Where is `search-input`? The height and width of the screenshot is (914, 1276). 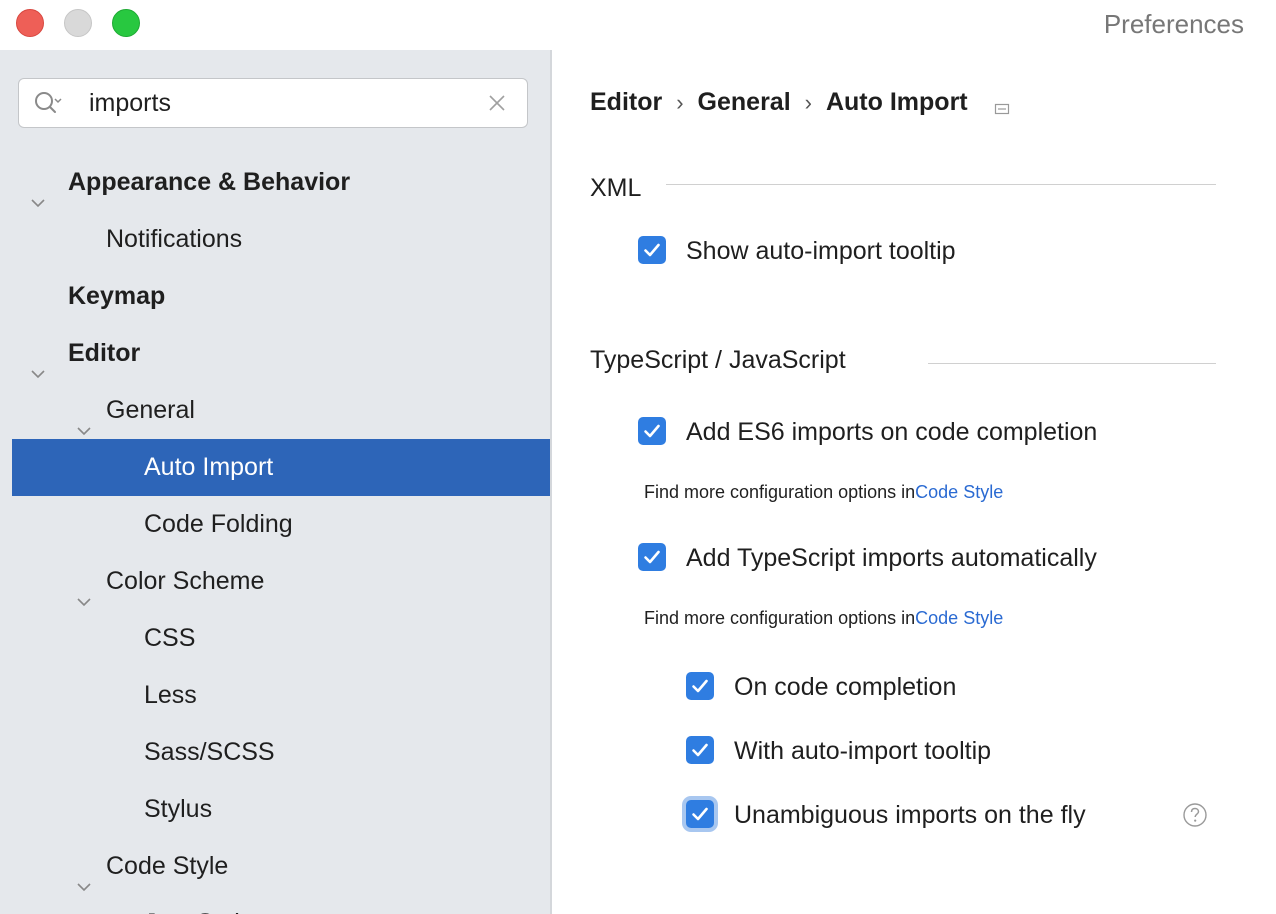 search-input is located at coordinates (279, 103).